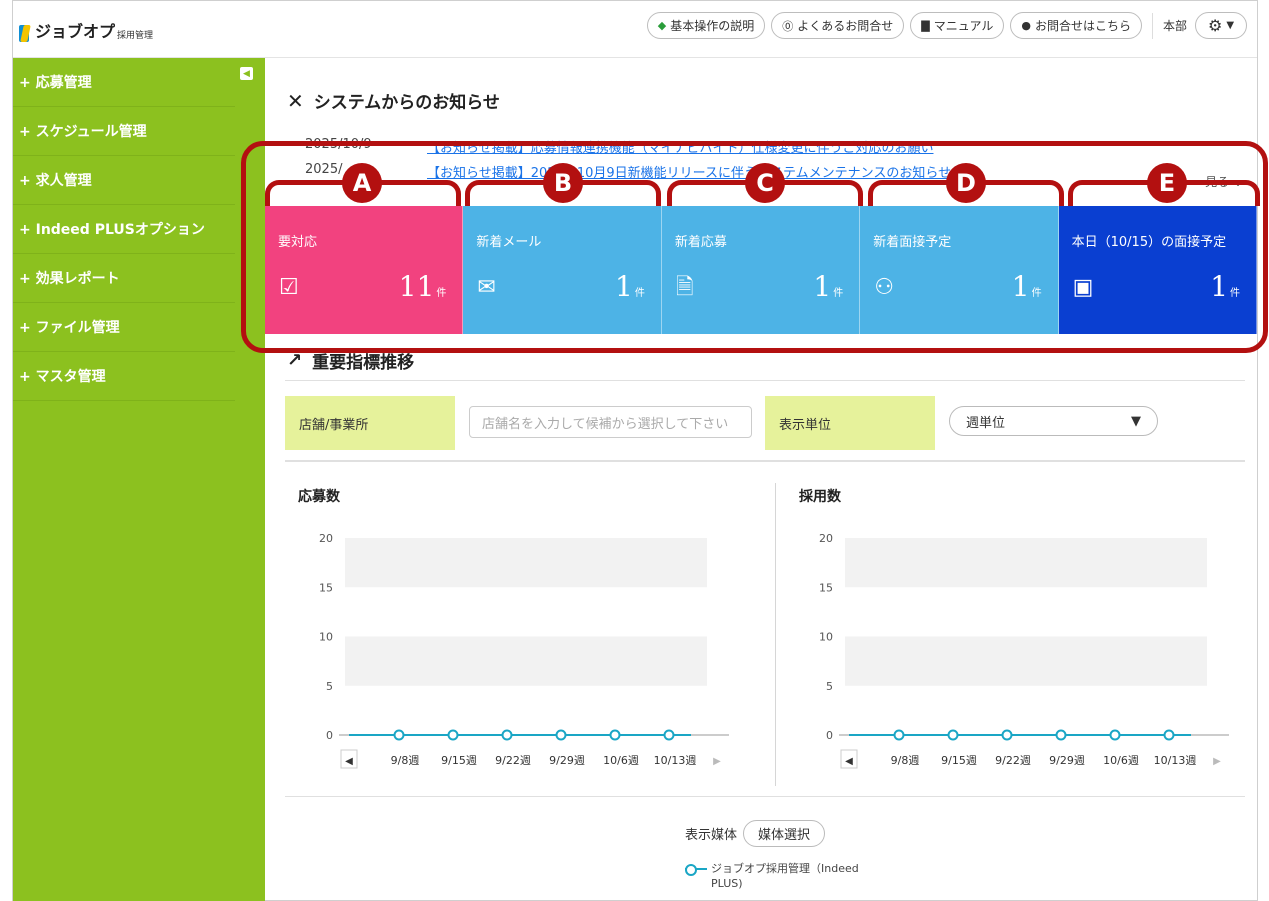 This screenshot has height=901, width=1269. Describe the element at coordinates (785, 876) in the screenshot. I see `legend-label: ジョブオプ採用管理（Indeed PLUS)` at that location.